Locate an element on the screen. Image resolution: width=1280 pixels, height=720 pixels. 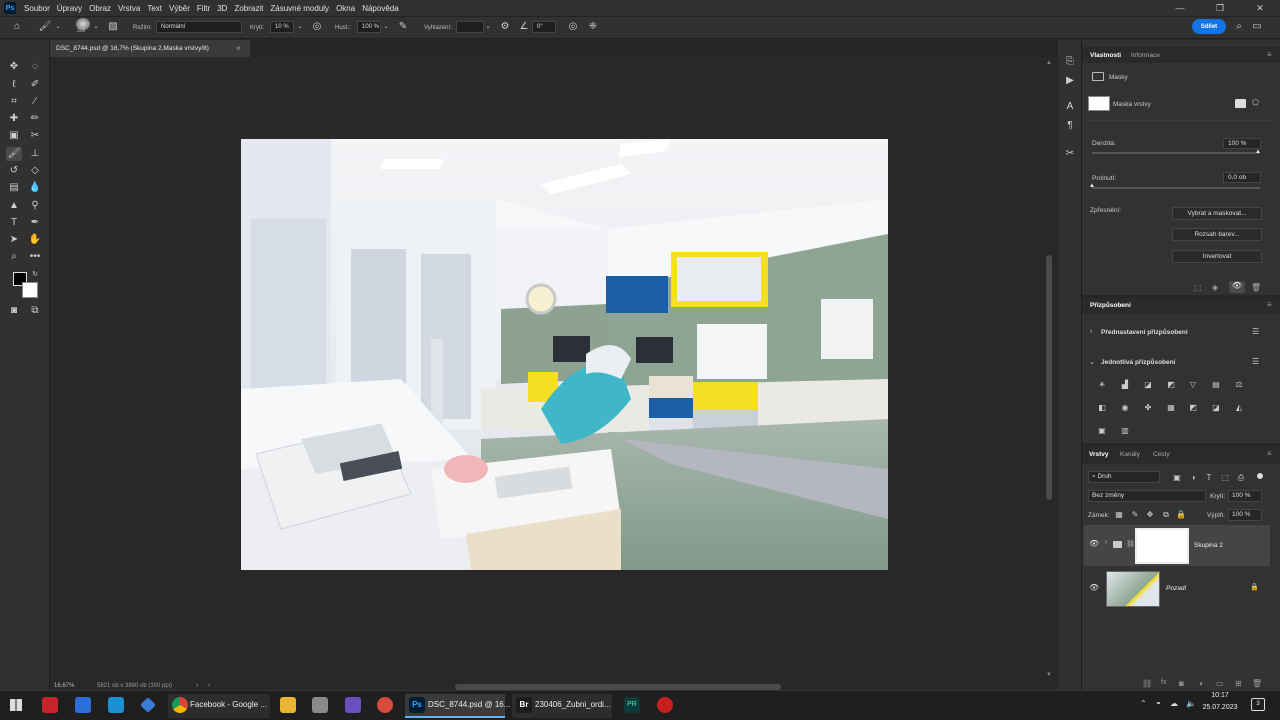
patch-tool-icon: ▣ is located at coordinates (14, 136).